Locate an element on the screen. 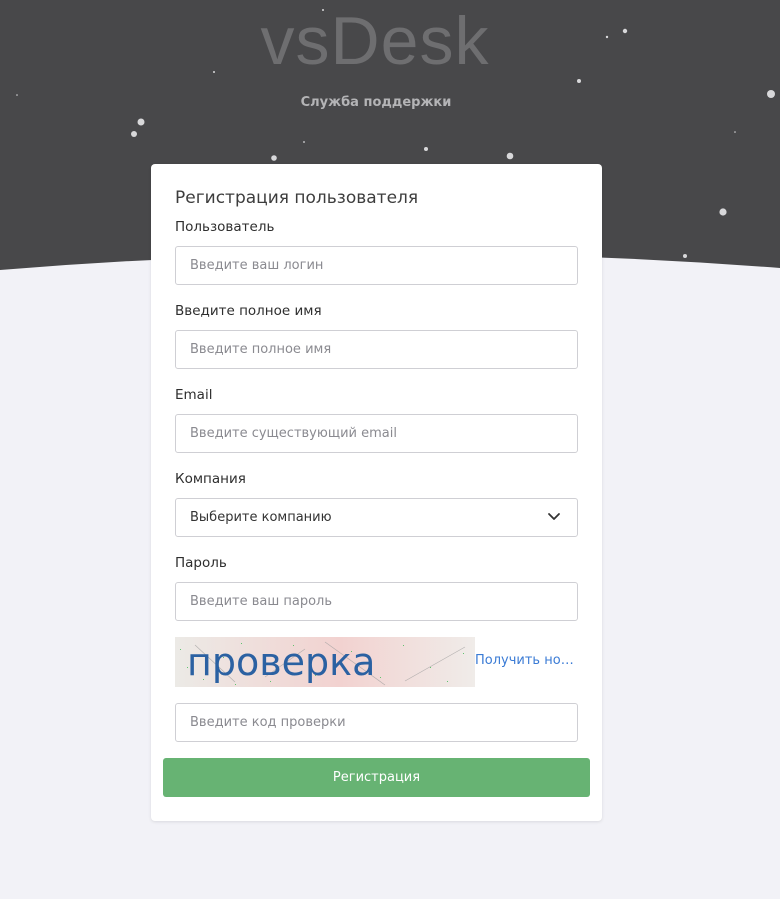 This screenshot has height=899, width=780. password-input is located at coordinates (376, 601).